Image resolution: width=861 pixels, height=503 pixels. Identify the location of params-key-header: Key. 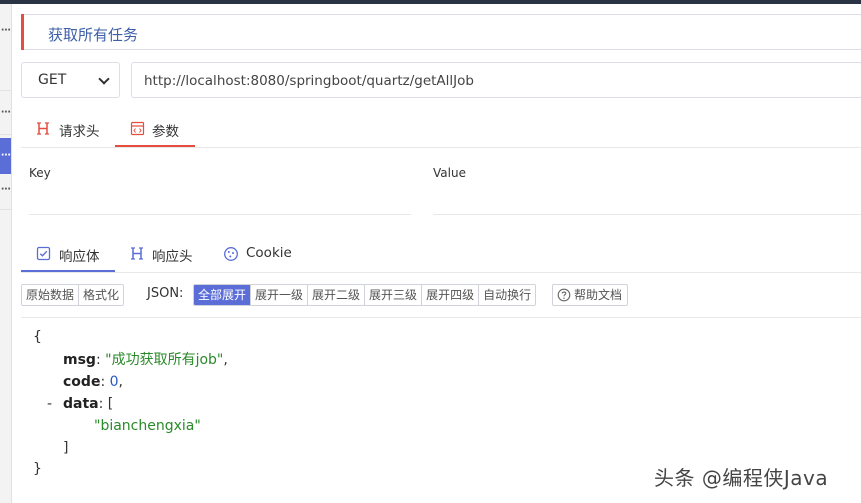
(40, 173).